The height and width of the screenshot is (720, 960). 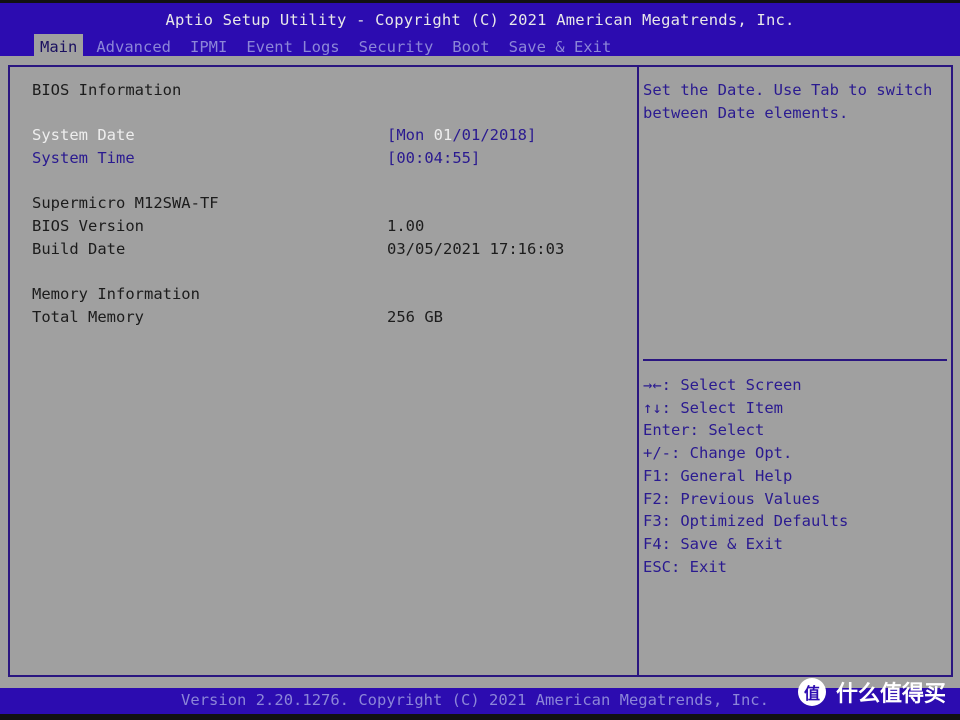 What do you see at coordinates (79, 249) in the screenshot?
I see `build-date-label: Build Date` at bounding box center [79, 249].